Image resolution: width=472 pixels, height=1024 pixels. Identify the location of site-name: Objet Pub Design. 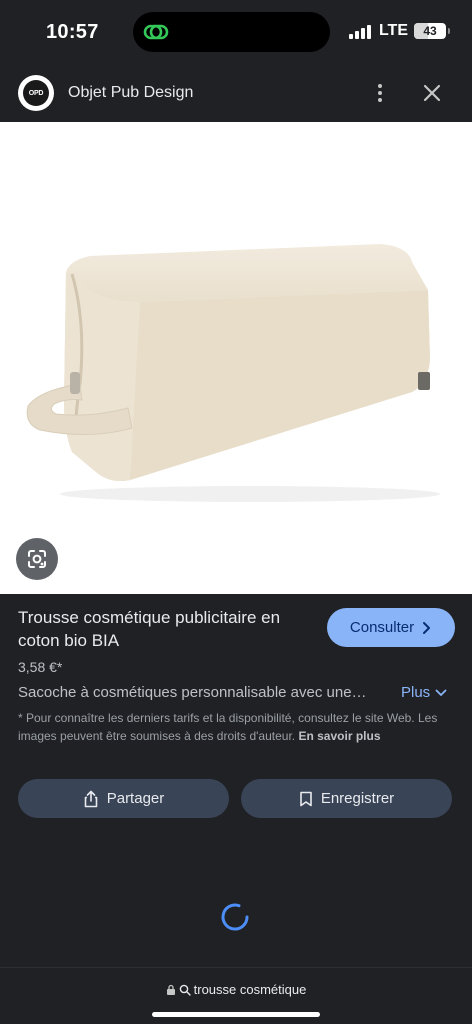
(130, 93).